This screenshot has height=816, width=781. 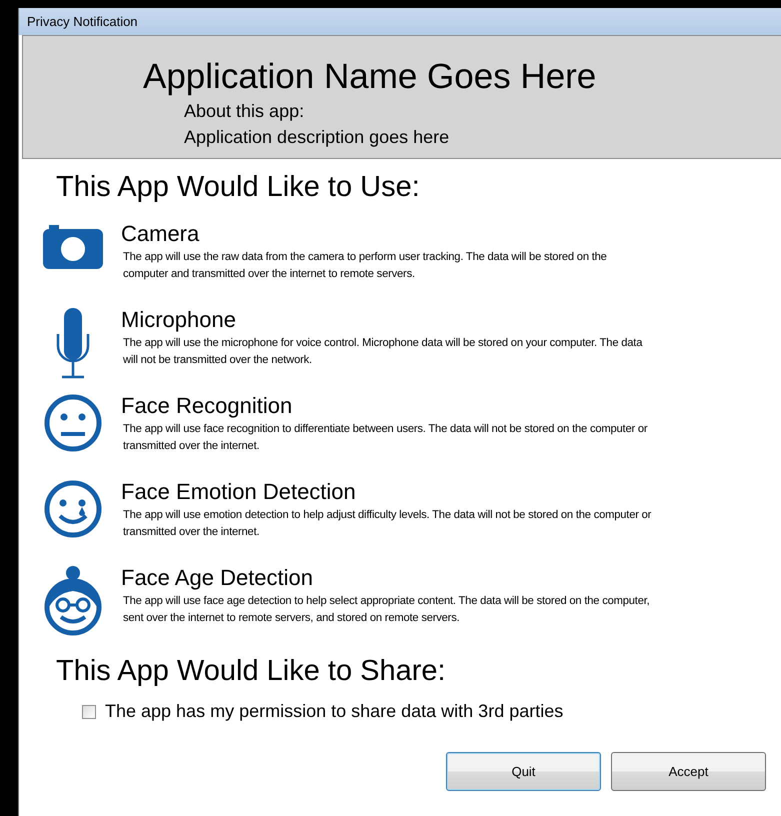 What do you see at coordinates (365, 266) in the screenshot?
I see `permission-description: The app will use the raw data from the camera to perform user tracking. The data will be stored on the computer and transmitted over the internet to remote servers.` at bounding box center [365, 266].